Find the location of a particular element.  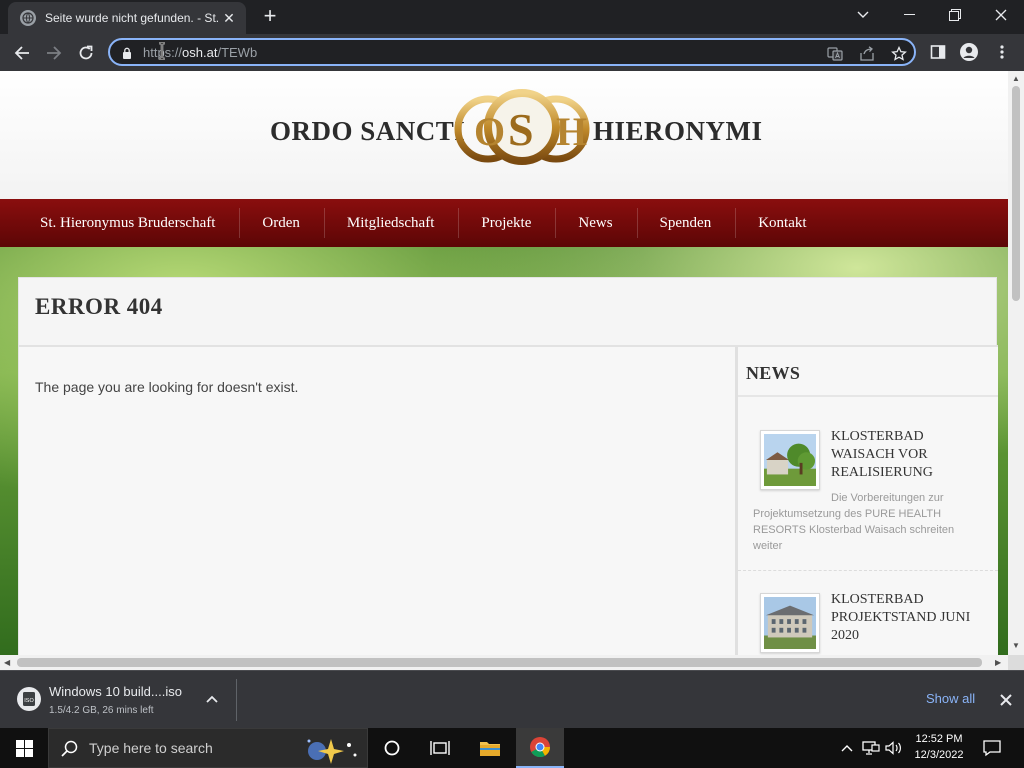

forward-button is located at coordinates (54, 53).